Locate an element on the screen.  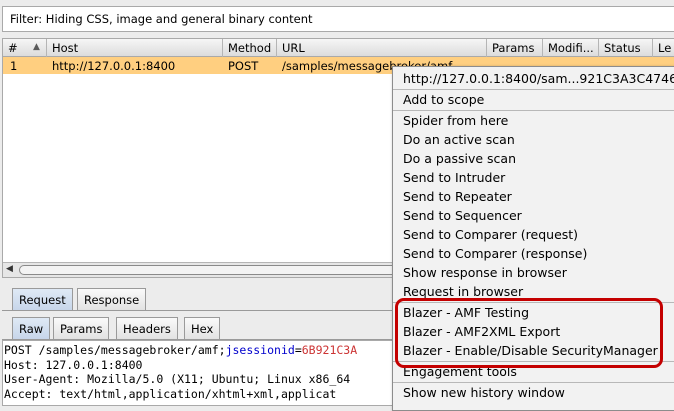
menu-item-send-to-repeater: Send to Repeater is located at coordinates (533, 196).